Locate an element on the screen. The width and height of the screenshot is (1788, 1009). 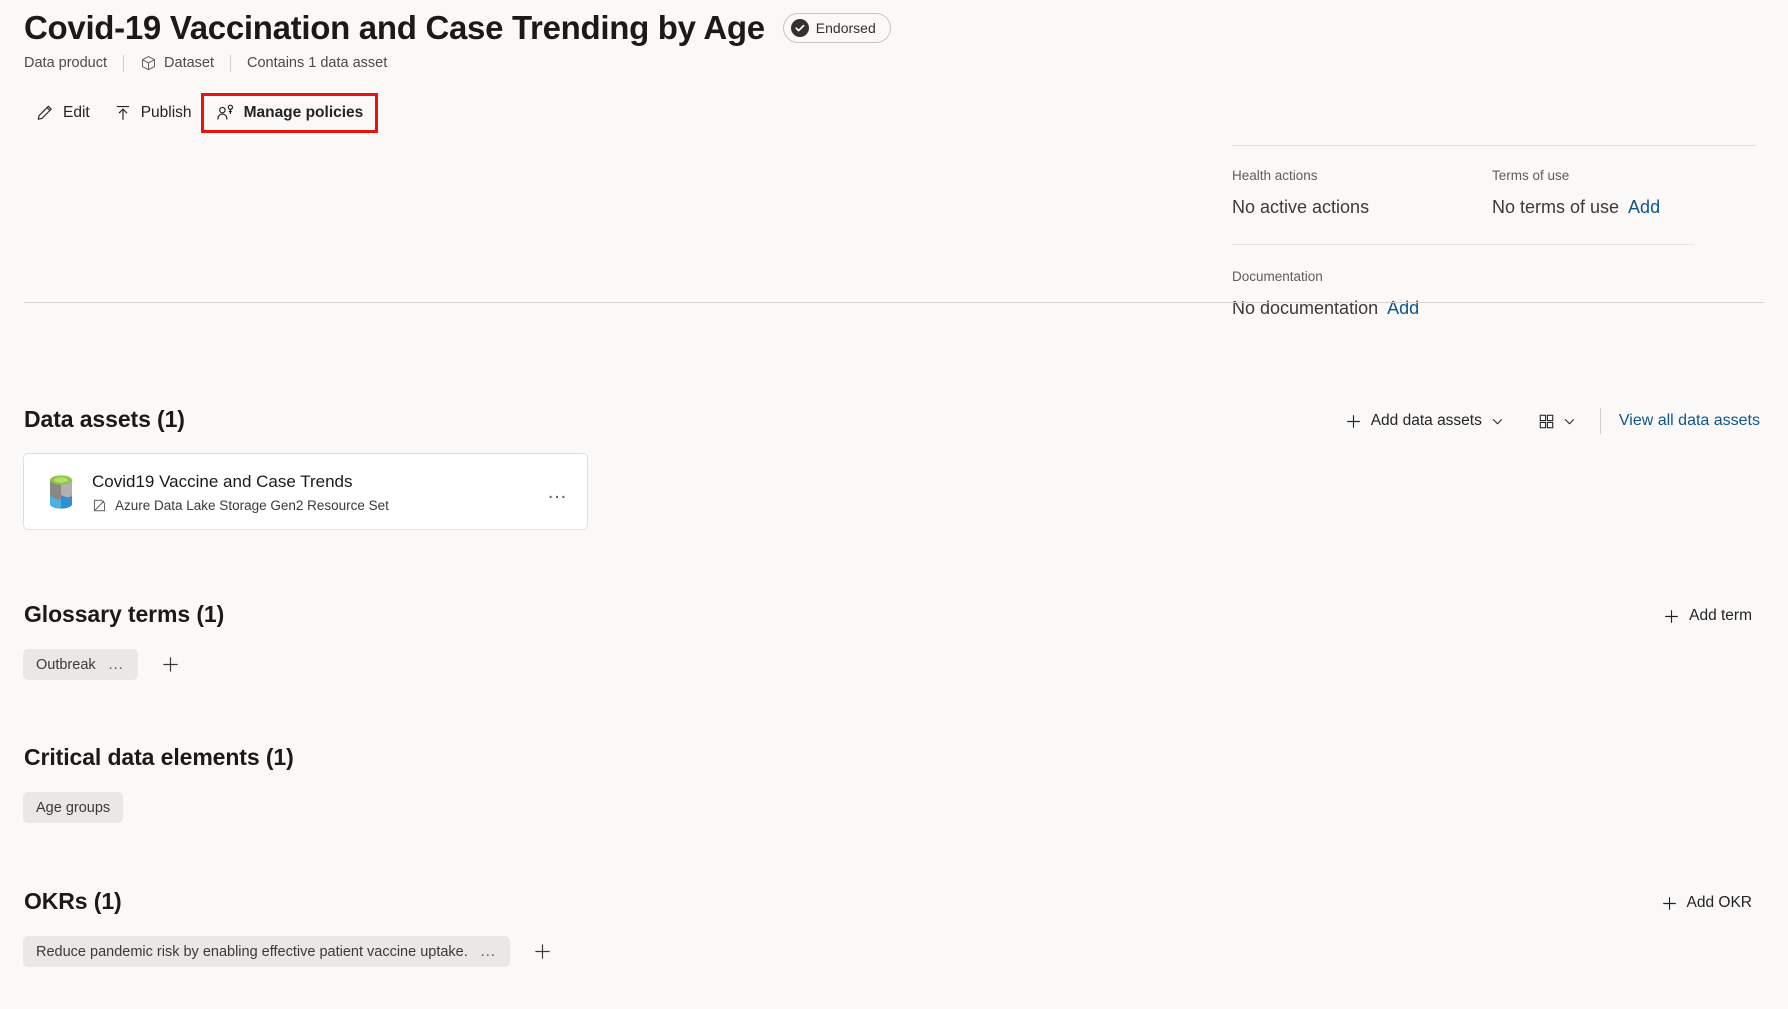
documentation-label: Documentation is located at coordinates (1277, 276).